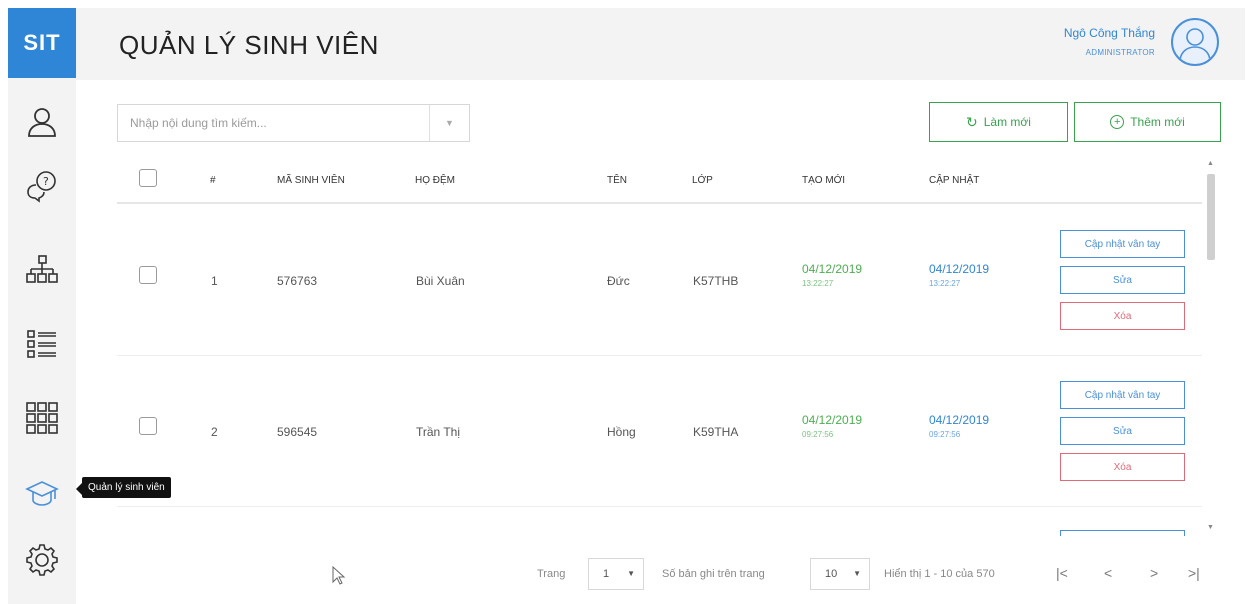 This screenshot has height=604, width=1253. What do you see at coordinates (1122, 533) in the screenshot?
I see `next-row-button-edge` at bounding box center [1122, 533].